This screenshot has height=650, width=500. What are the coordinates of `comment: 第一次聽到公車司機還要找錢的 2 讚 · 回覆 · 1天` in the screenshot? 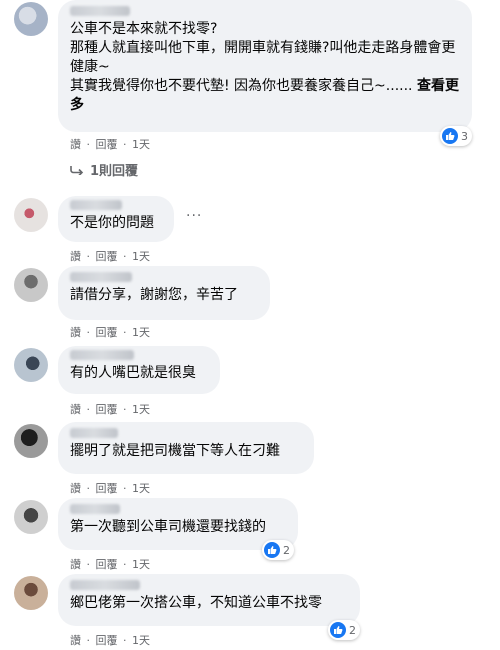 It's located at (250, 534).